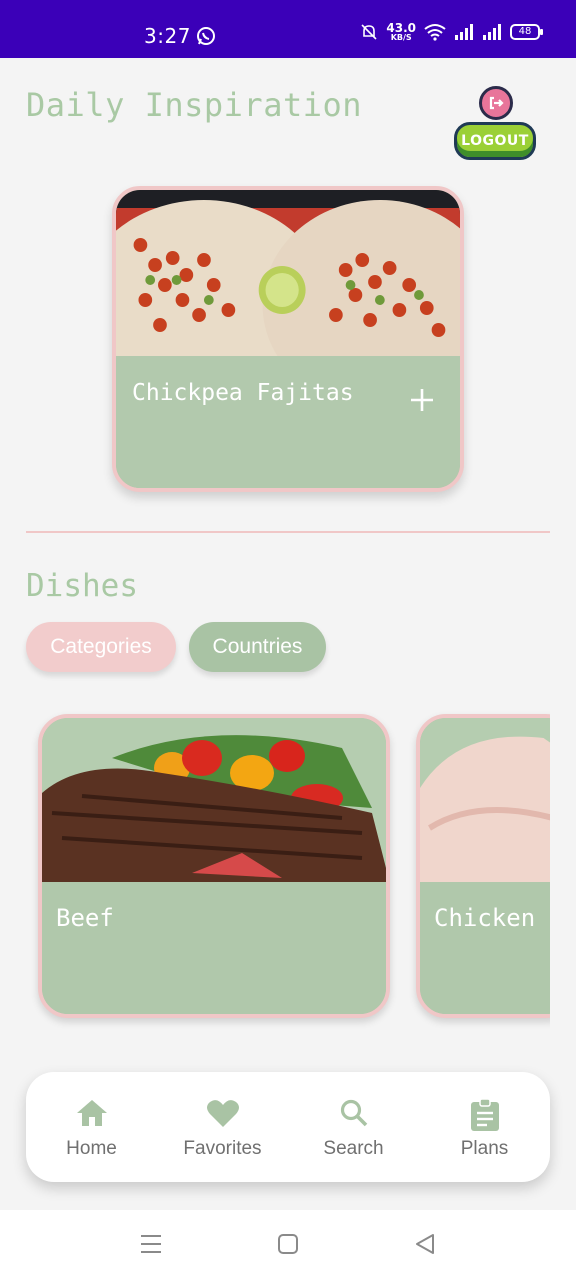 The width and height of the screenshot is (576, 1280). What do you see at coordinates (214, 948) in the screenshot?
I see `beef-overlay` at bounding box center [214, 948].